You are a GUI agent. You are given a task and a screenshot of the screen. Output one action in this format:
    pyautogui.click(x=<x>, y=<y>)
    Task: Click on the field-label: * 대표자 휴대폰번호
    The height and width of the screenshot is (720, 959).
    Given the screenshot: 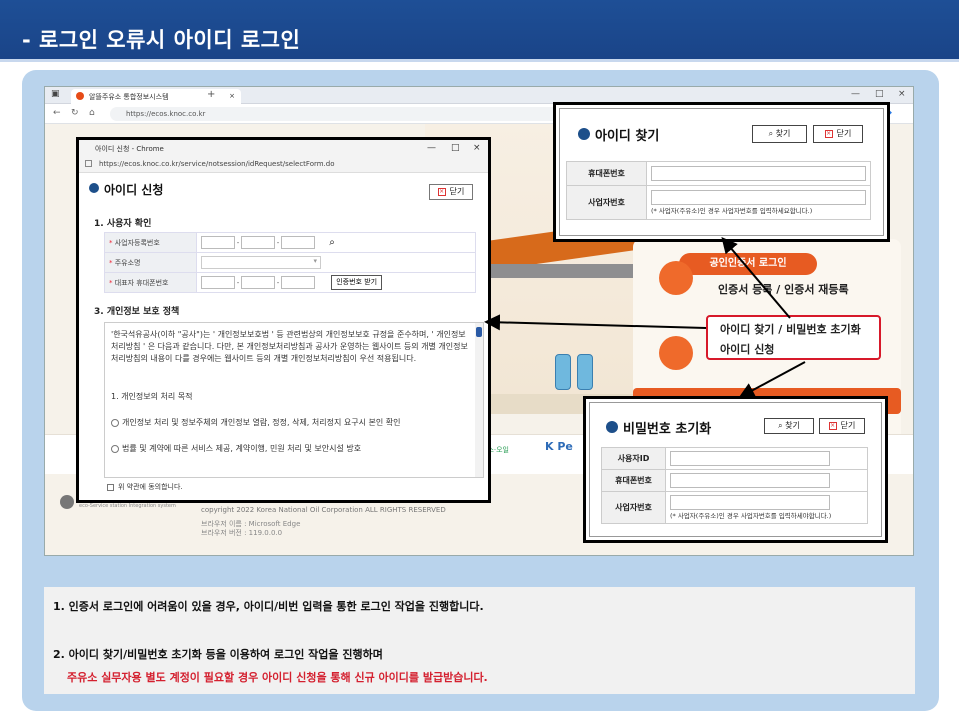 What is the action you would take?
    pyautogui.click(x=150, y=282)
    